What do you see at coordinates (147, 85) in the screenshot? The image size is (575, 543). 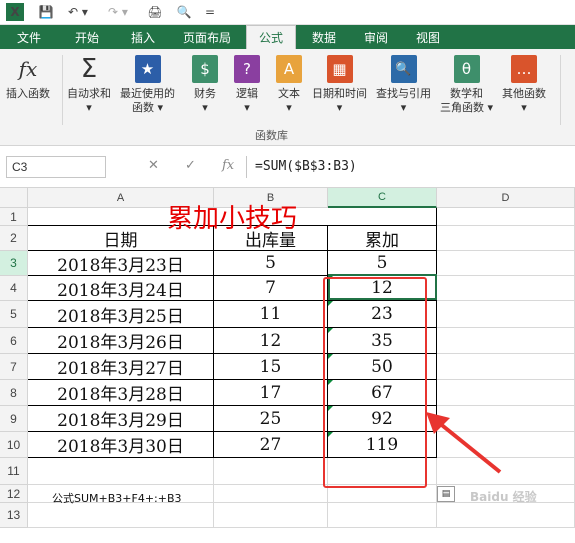 I see `recently-used-button: ★ 最近使用的 函数 ▾` at bounding box center [147, 85].